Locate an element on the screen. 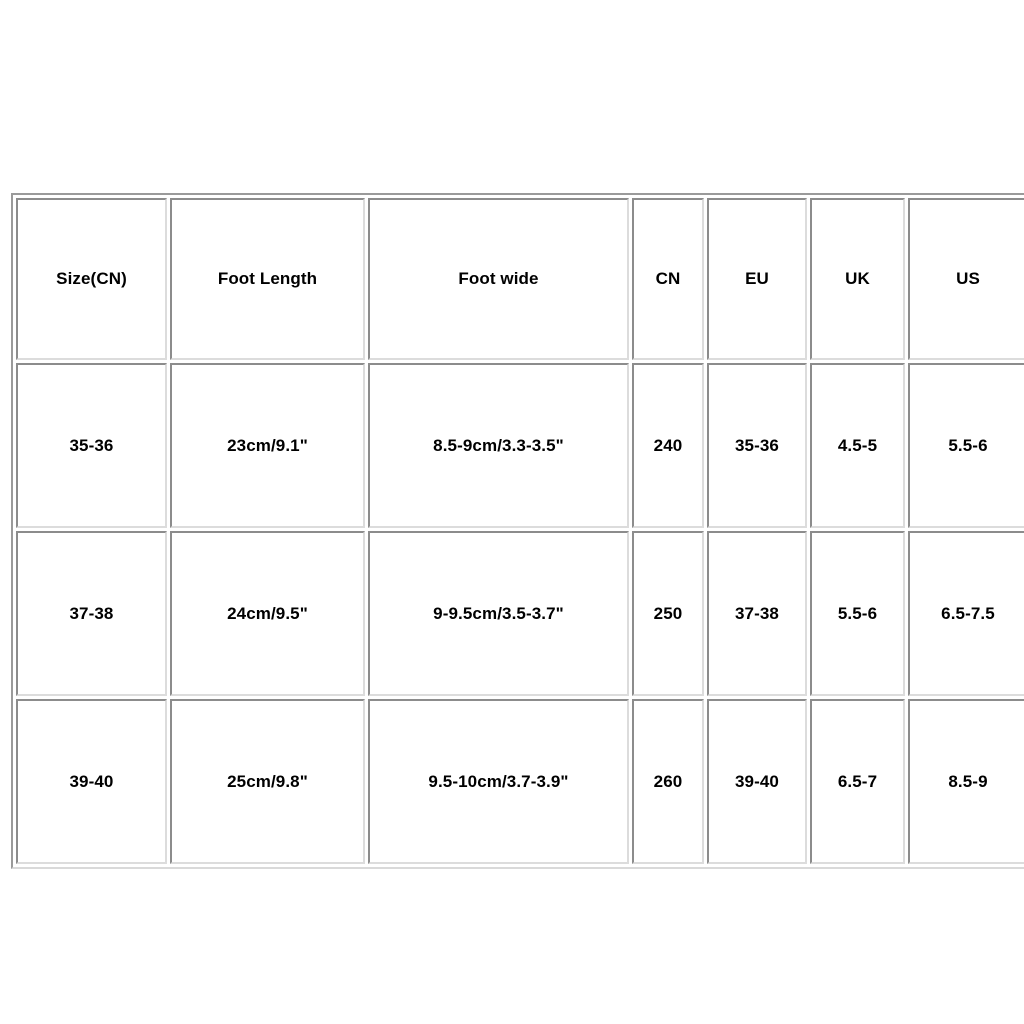 The width and height of the screenshot is (1024, 1024). column-header-cn-label: CN is located at coordinates (668, 279).